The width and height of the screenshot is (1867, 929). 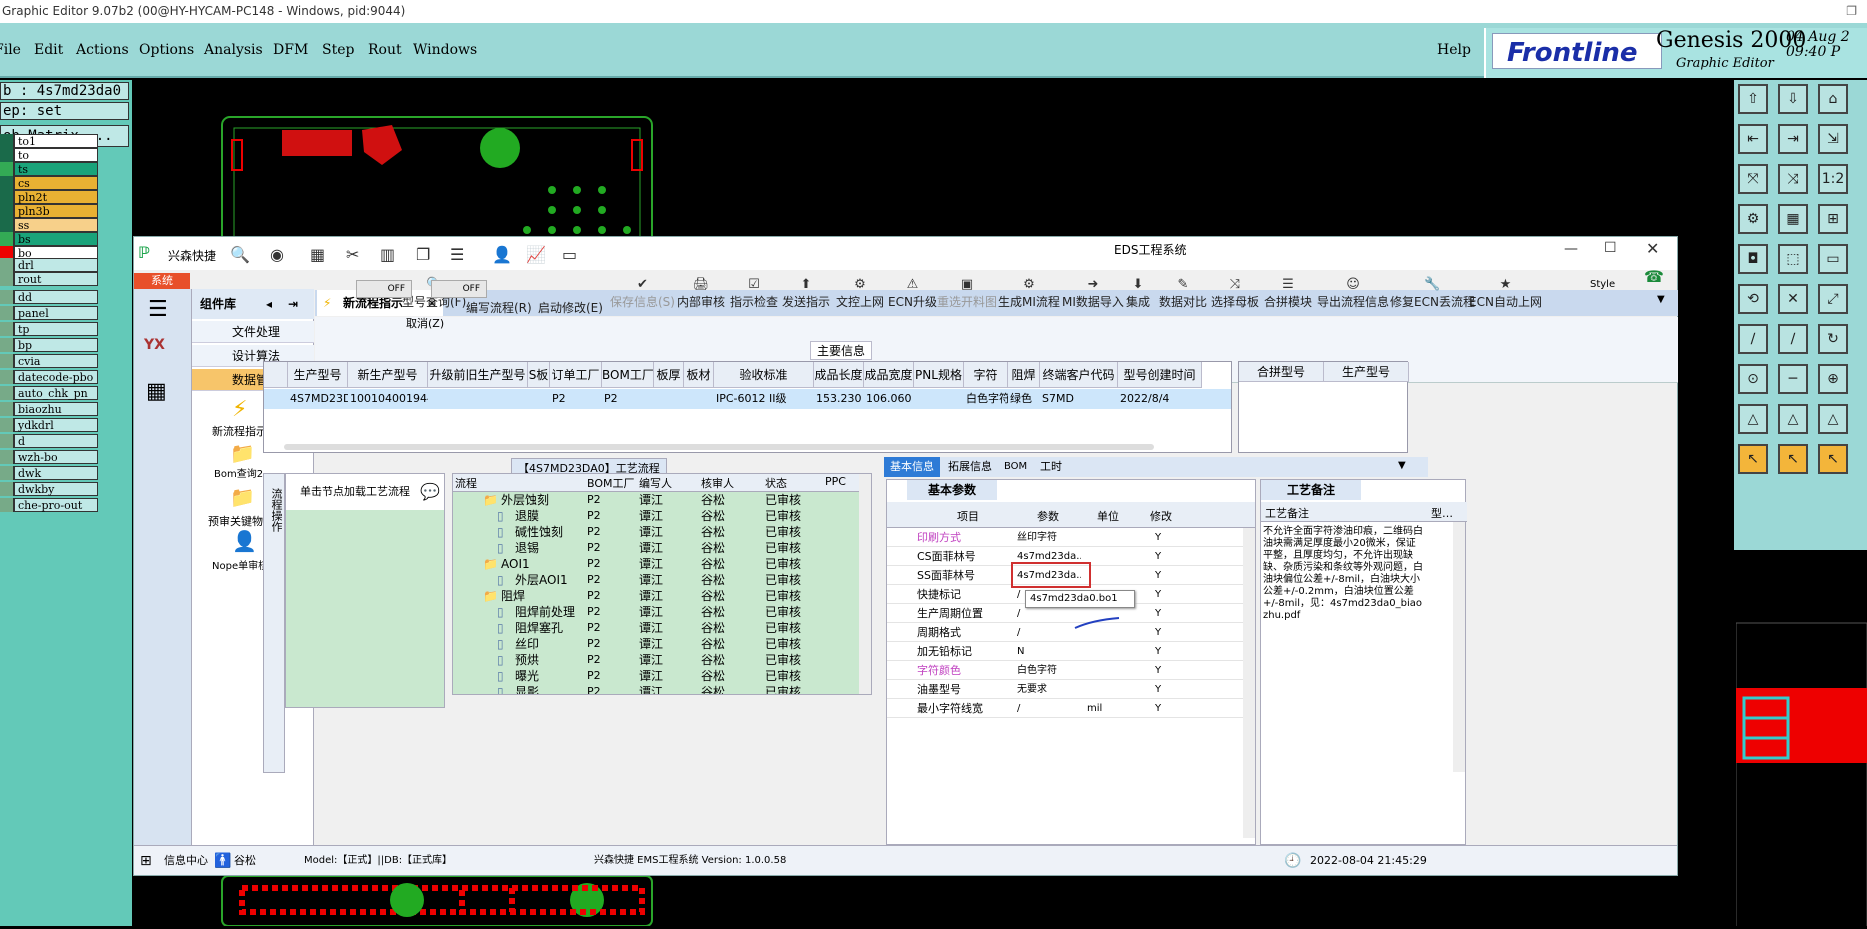 I want to click on eraser-icon: ⬚, so click(x=1793, y=259).